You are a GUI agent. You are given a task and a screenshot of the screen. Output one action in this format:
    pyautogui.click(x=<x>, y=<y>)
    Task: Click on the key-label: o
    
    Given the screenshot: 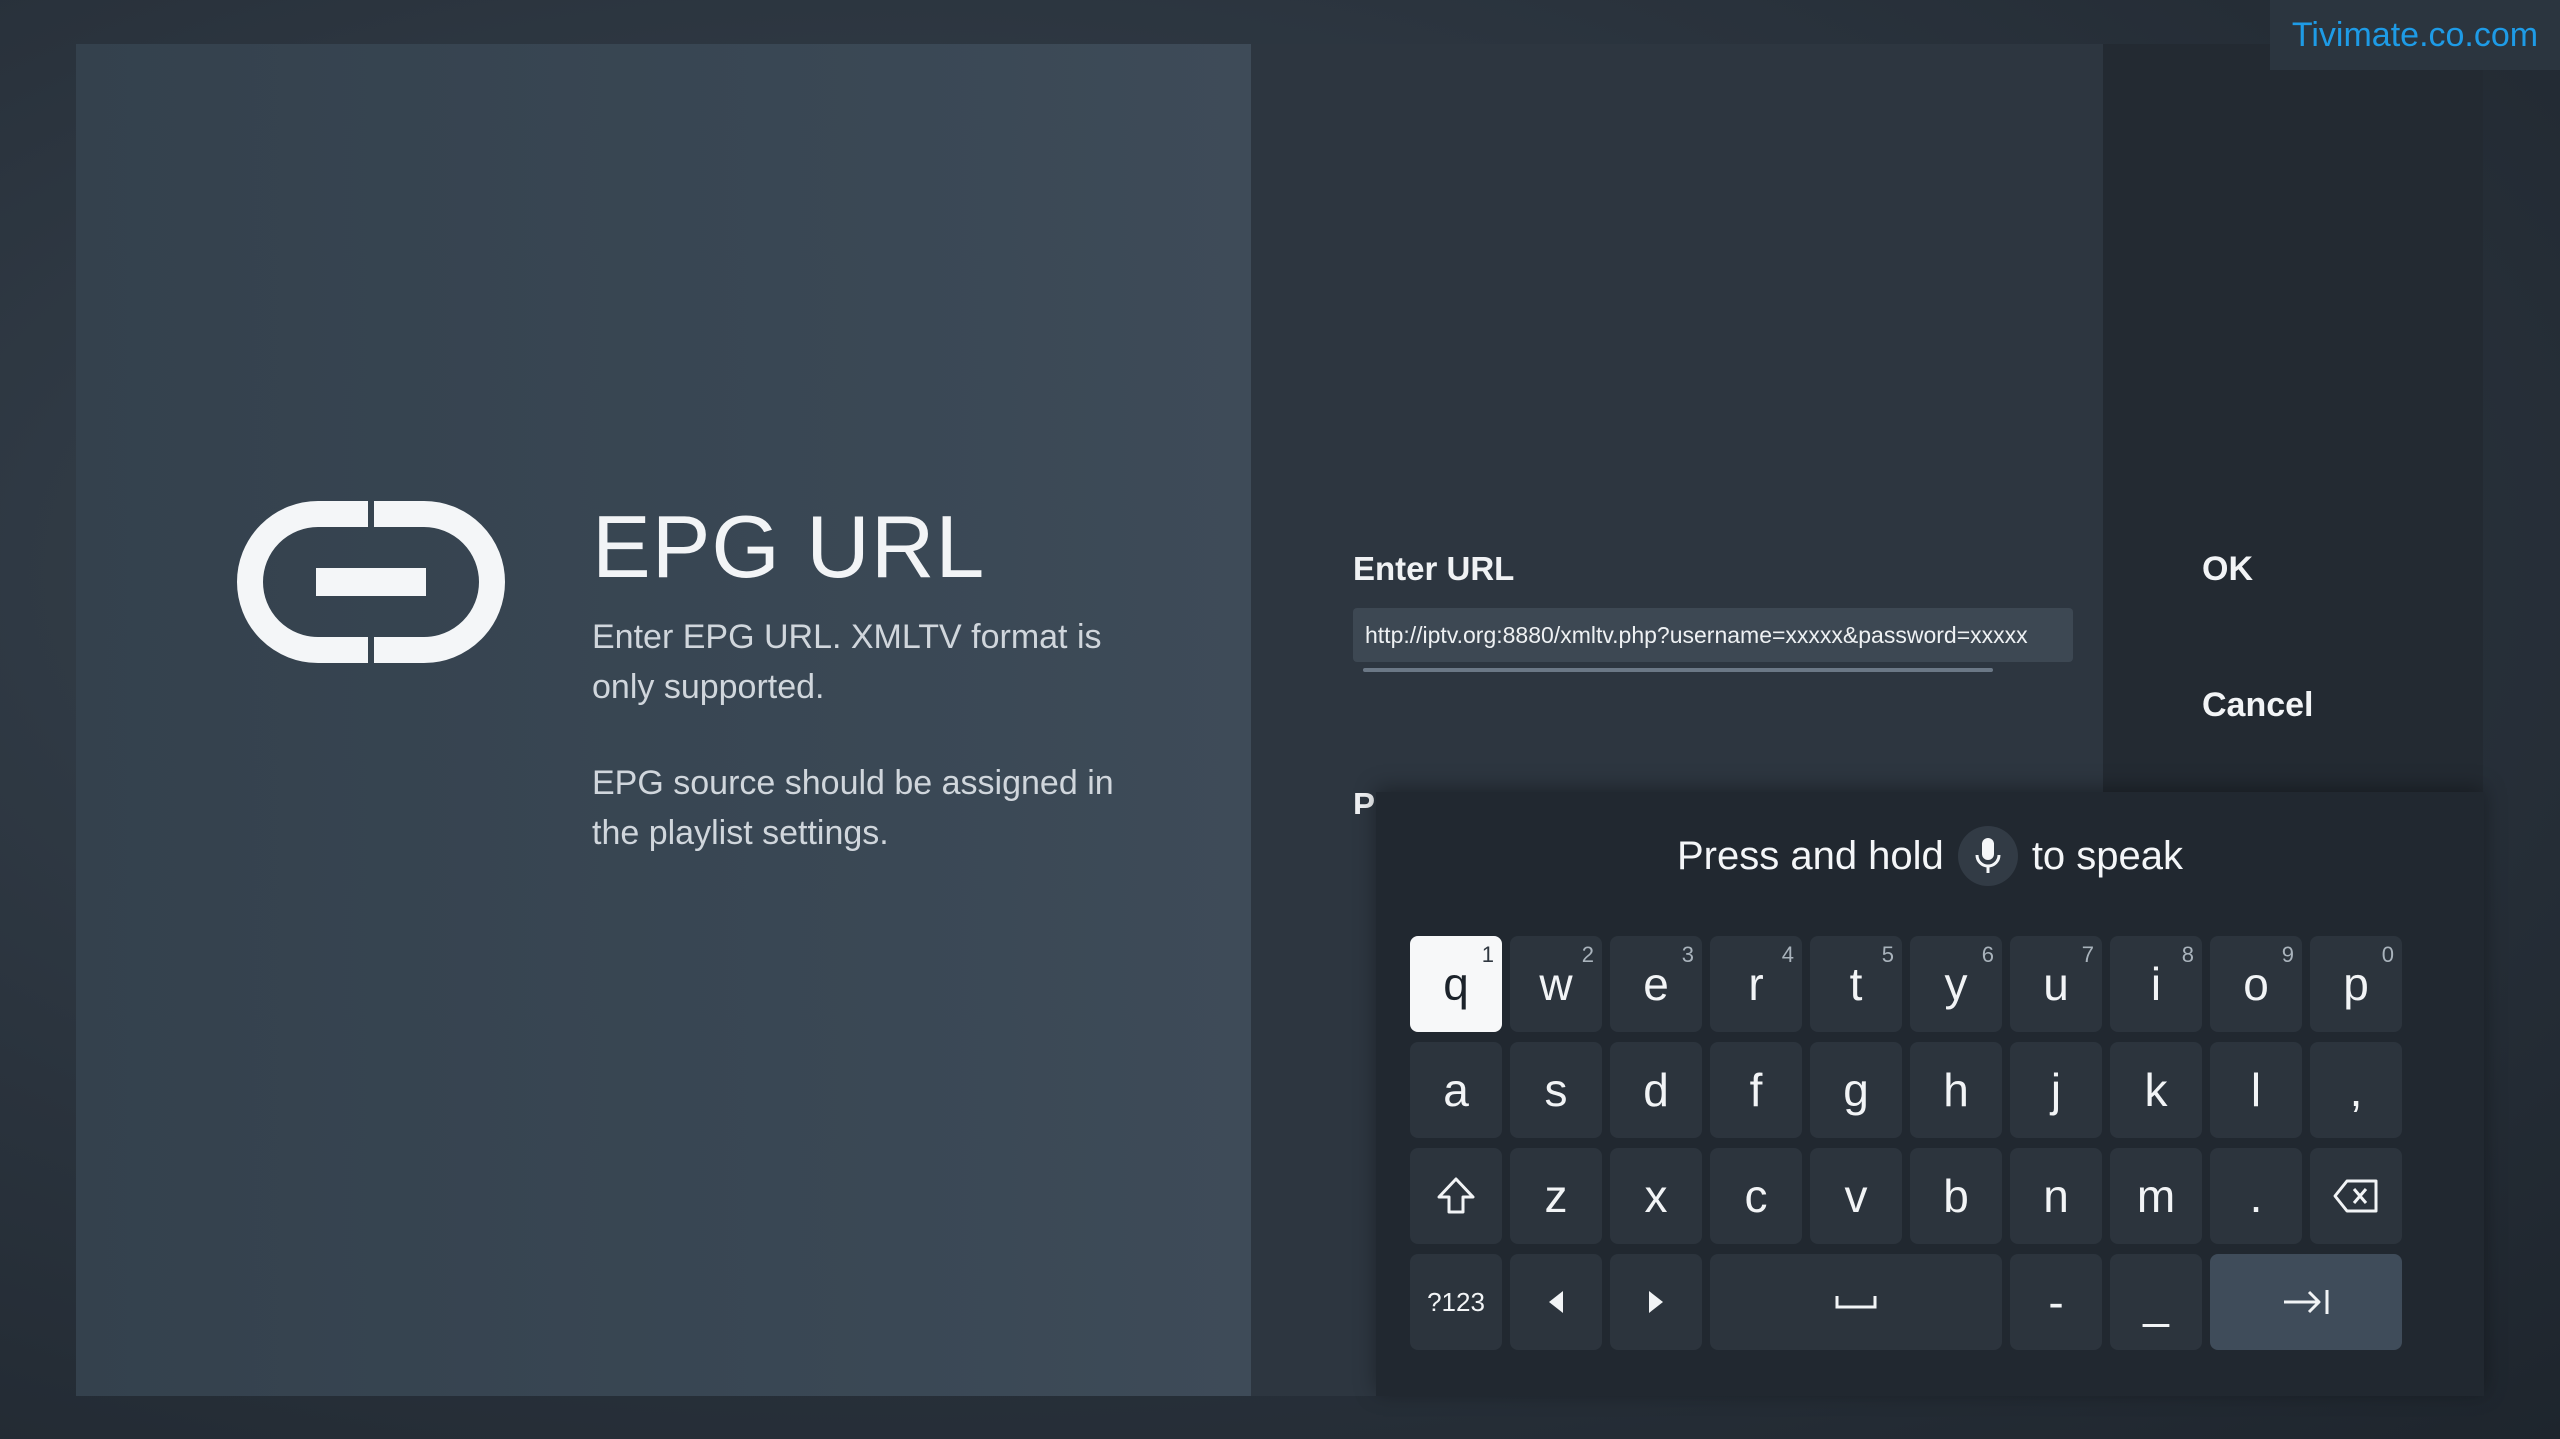 What is the action you would take?
    pyautogui.click(x=2256, y=984)
    